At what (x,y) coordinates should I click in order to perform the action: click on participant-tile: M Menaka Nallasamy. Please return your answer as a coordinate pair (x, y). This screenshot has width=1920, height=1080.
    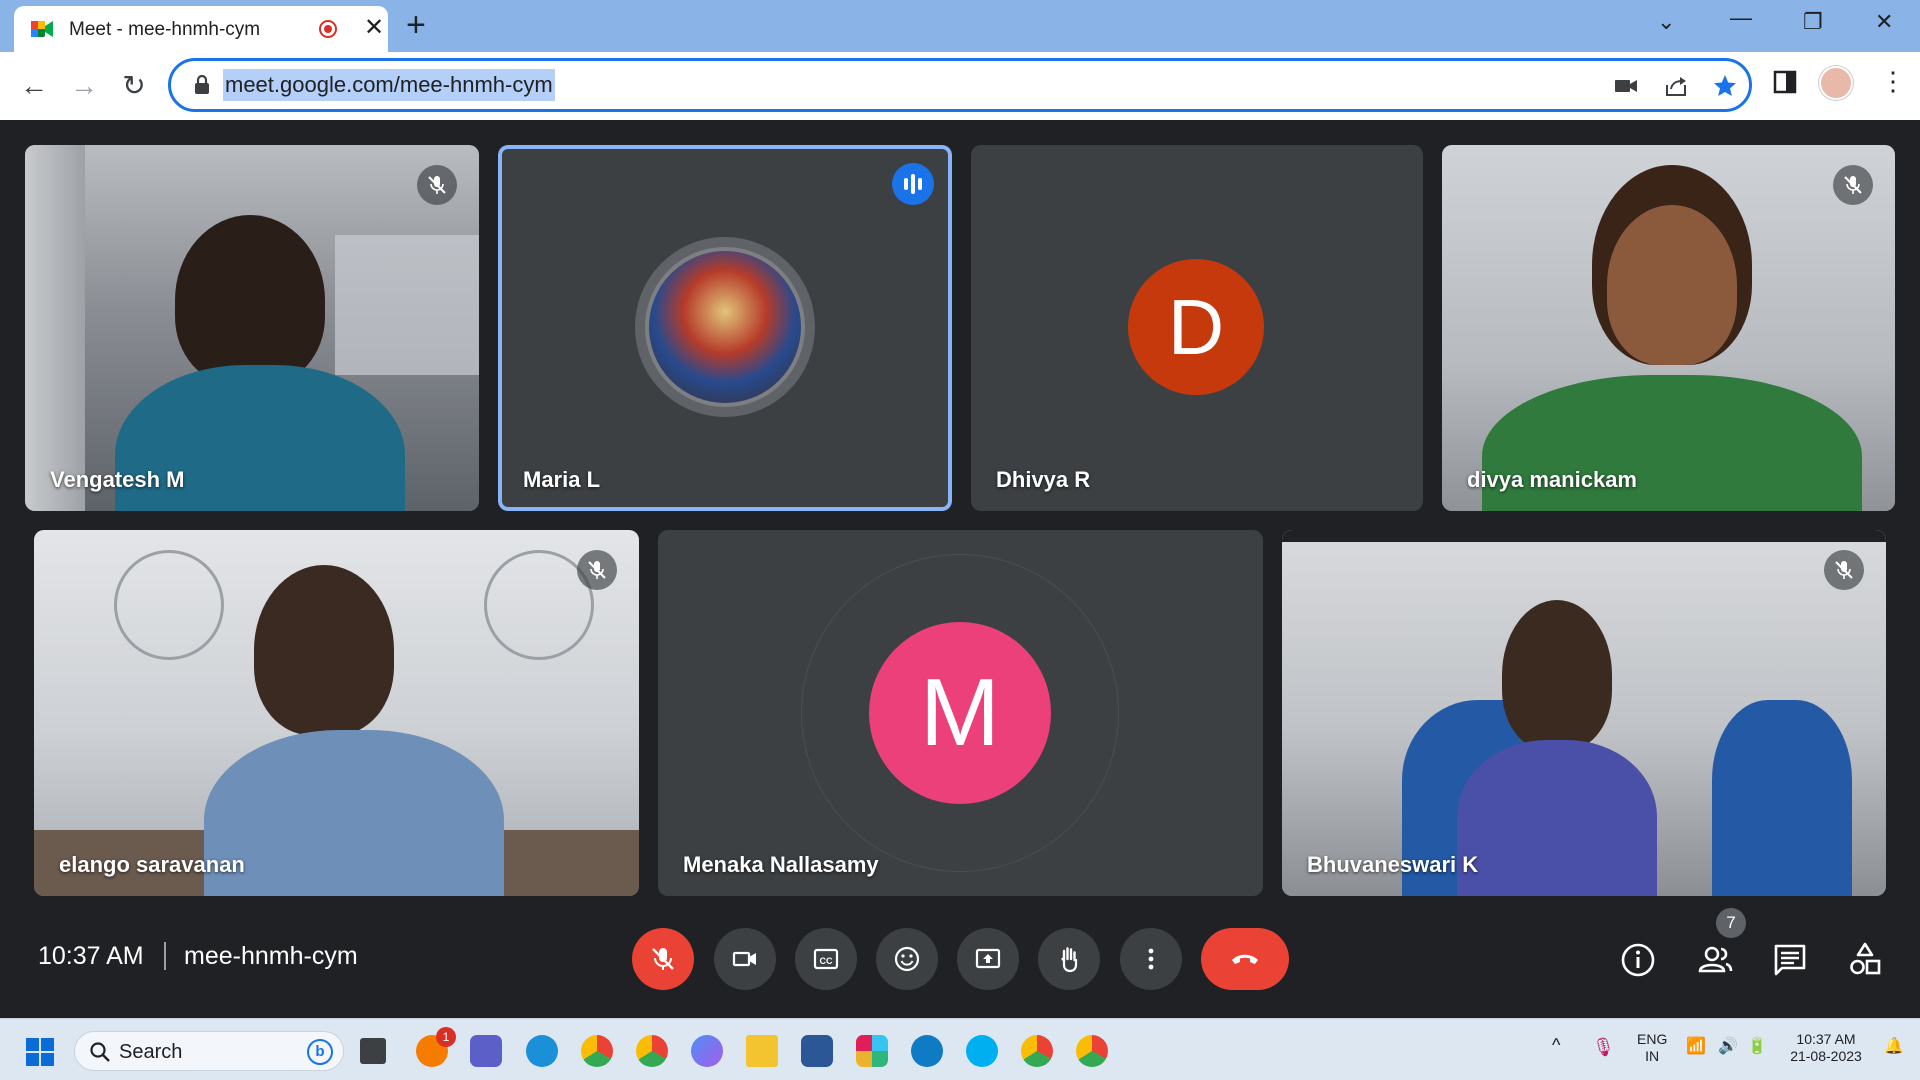
    Looking at the image, I should click on (960, 713).